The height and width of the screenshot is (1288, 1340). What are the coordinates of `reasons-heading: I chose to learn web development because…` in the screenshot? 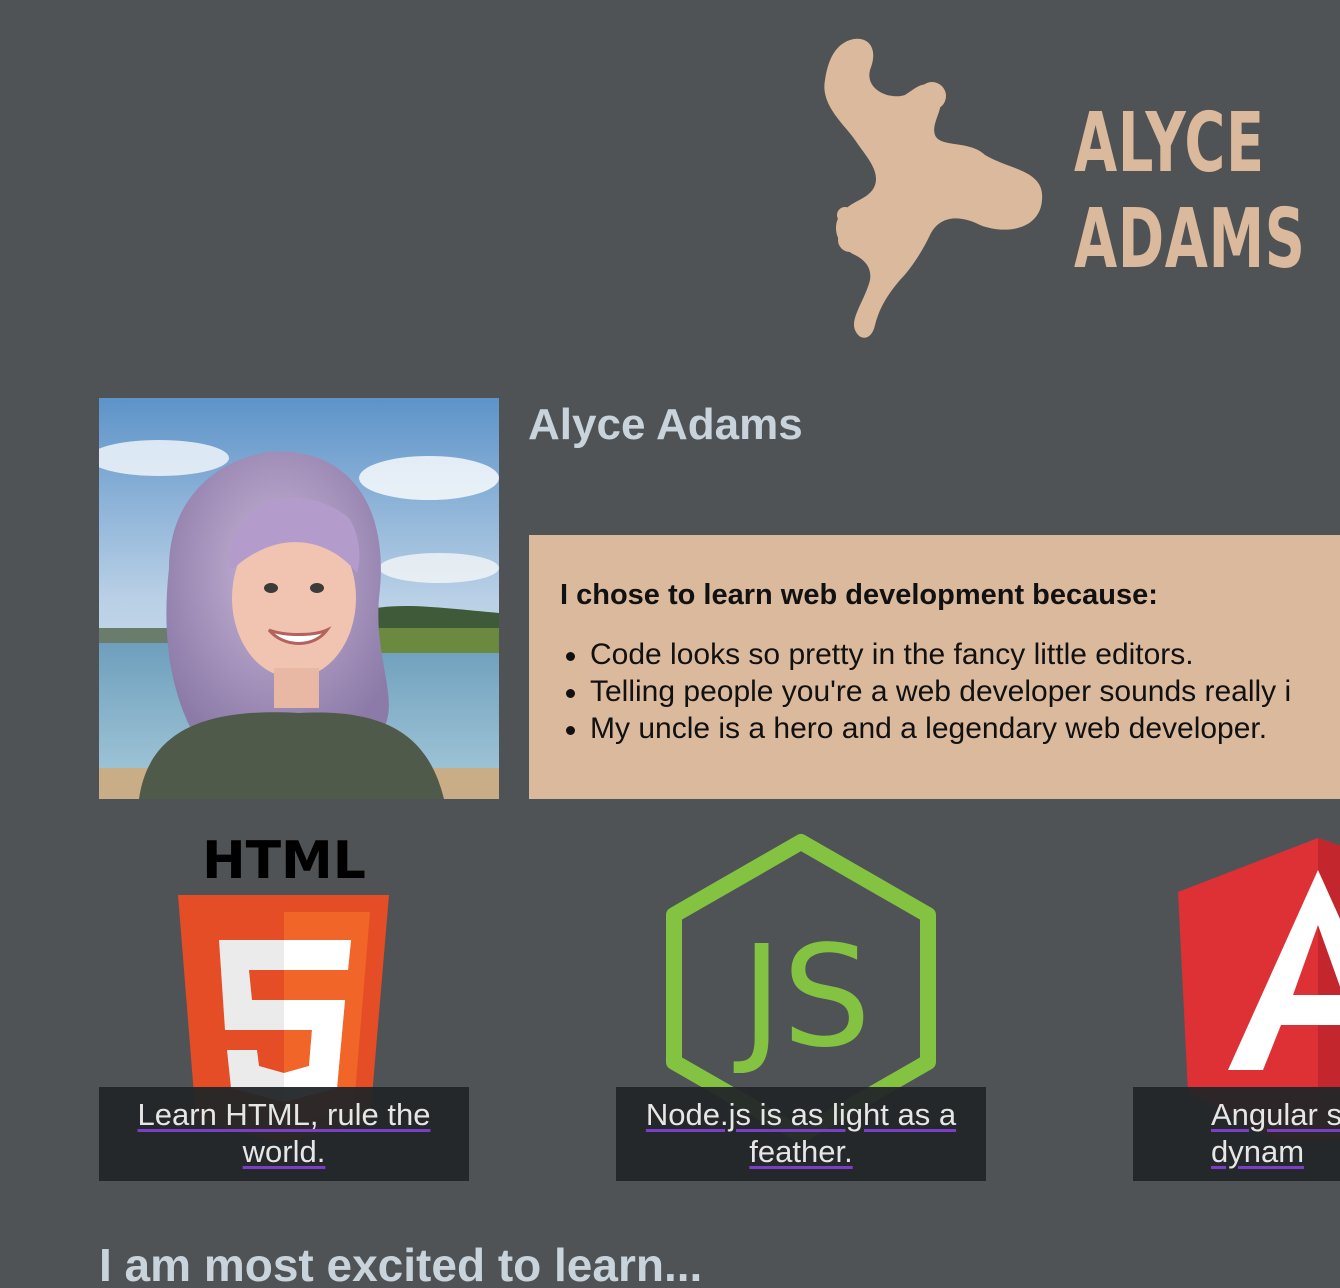 It's located at (859, 595).